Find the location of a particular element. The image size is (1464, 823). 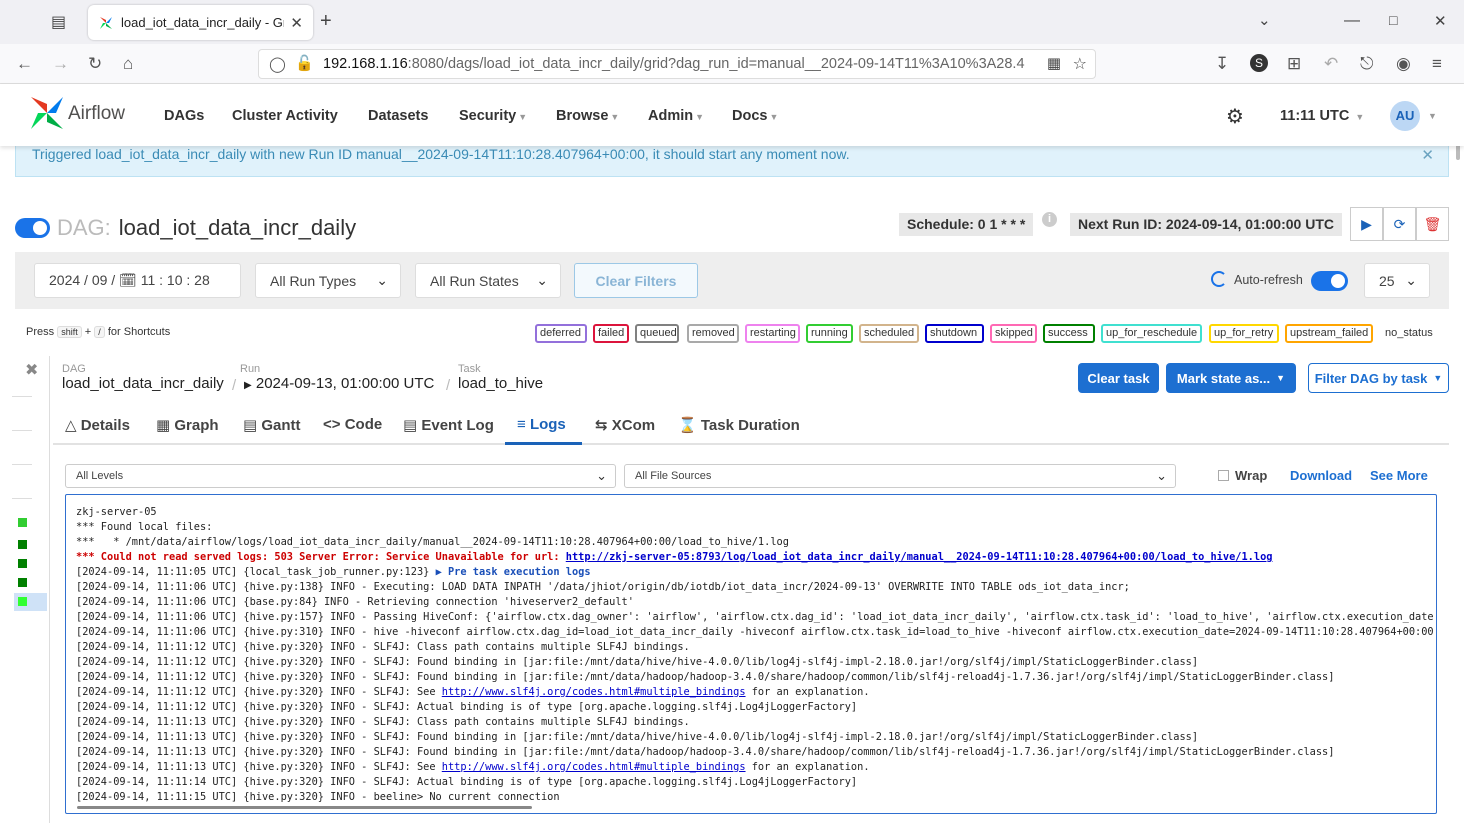

clear-task-button: Clear task is located at coordinates (1118, 378).